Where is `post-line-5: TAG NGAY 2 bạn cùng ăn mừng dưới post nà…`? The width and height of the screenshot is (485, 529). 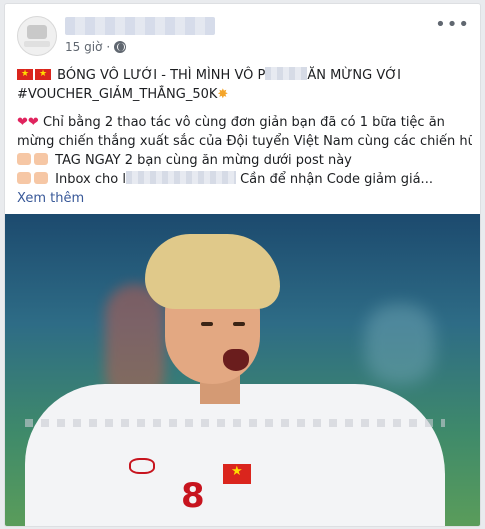
post-line-5: TAG NGAY 2 bạn cùng ăn mừng dưới post nà… is located at coordinates (244, 160).